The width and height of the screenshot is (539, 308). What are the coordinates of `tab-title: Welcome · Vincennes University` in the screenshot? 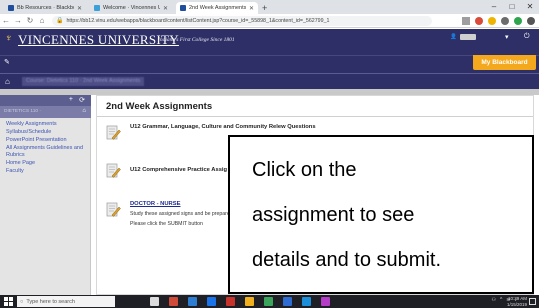 It's located at (131, 8).